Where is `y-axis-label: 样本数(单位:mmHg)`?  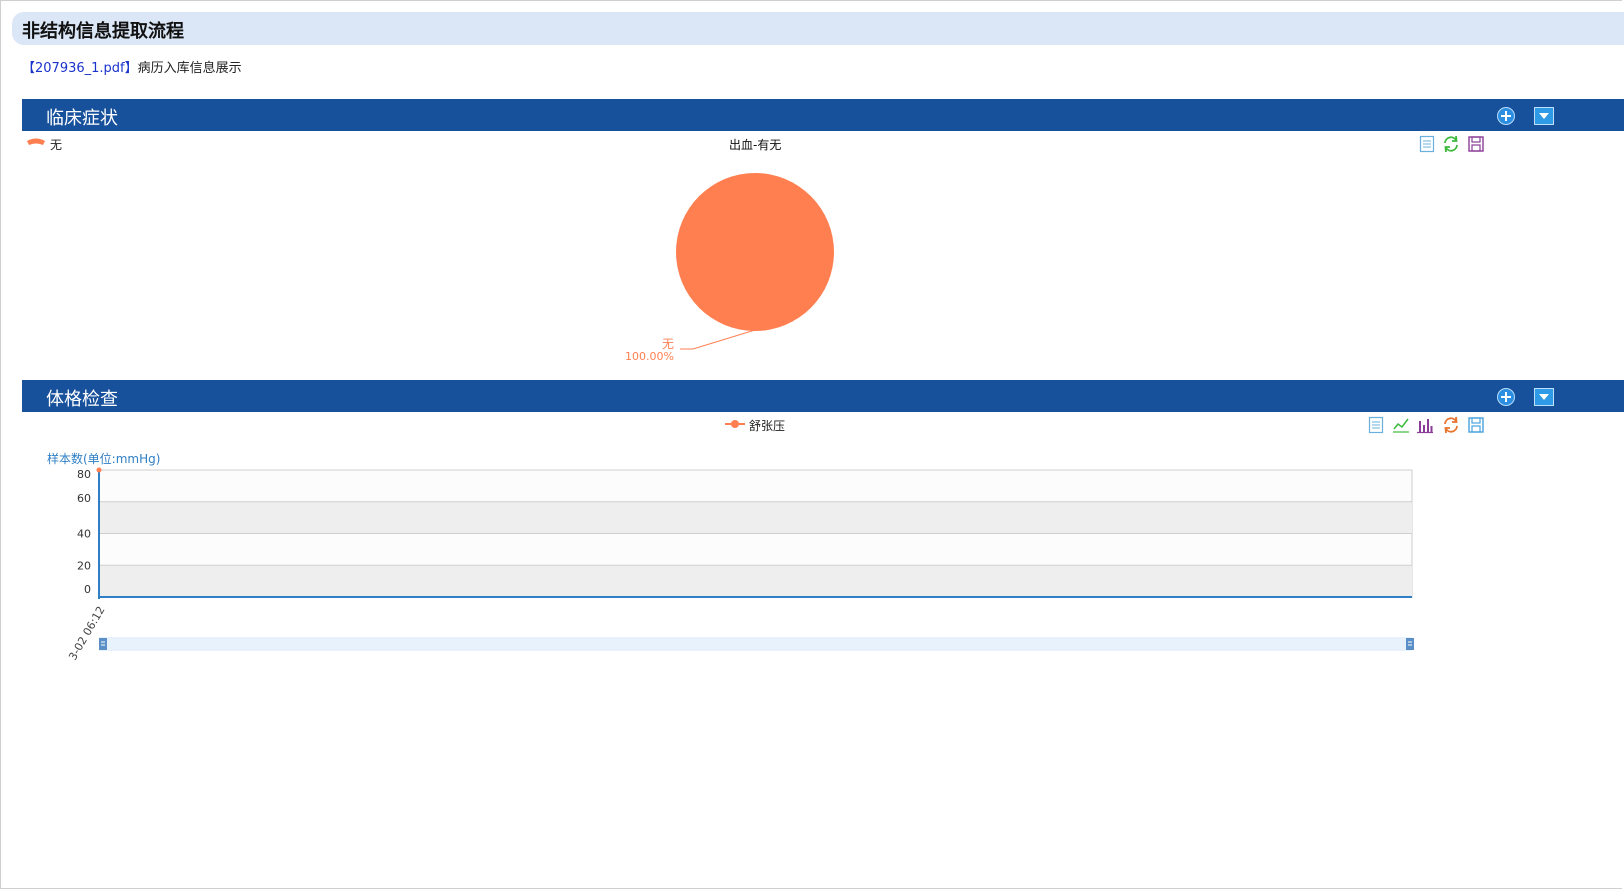
y-axis-label: 样本数(单位:mmHg) is located at coordinates (103, 458).